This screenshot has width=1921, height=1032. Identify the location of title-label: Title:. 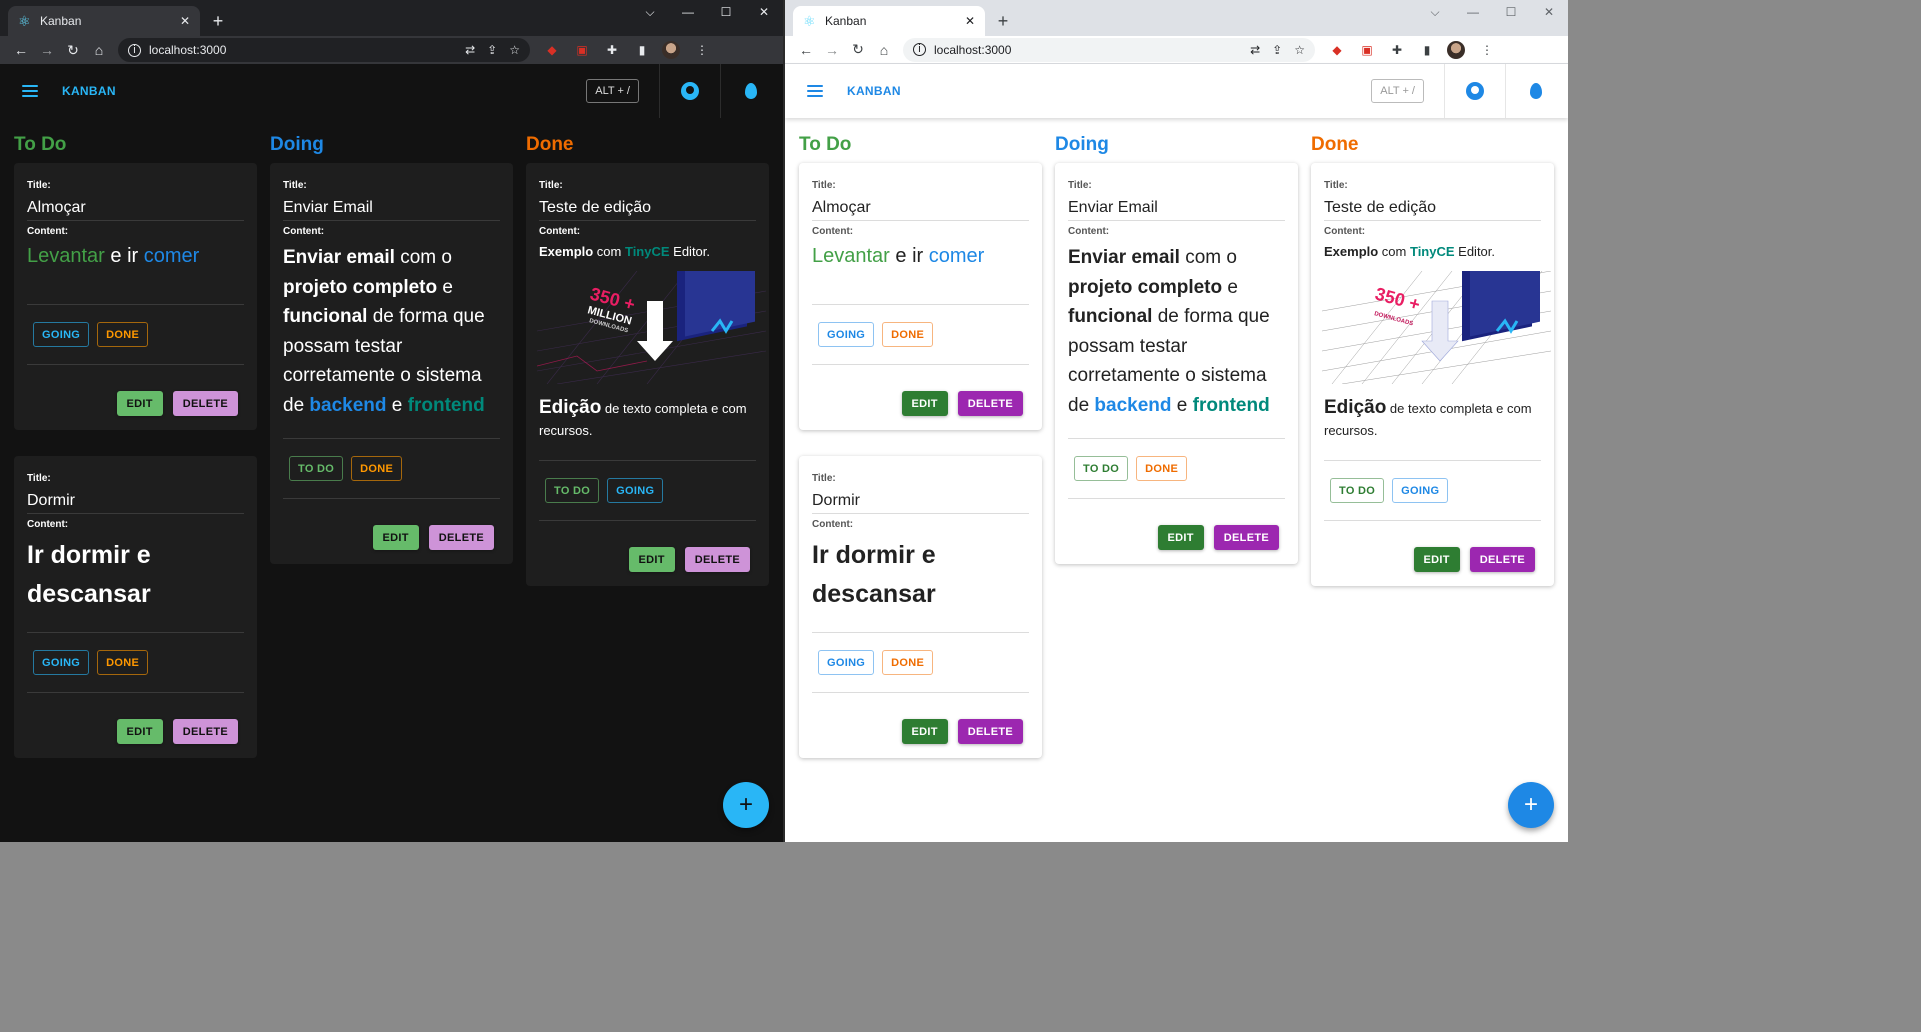
(1336, 185).